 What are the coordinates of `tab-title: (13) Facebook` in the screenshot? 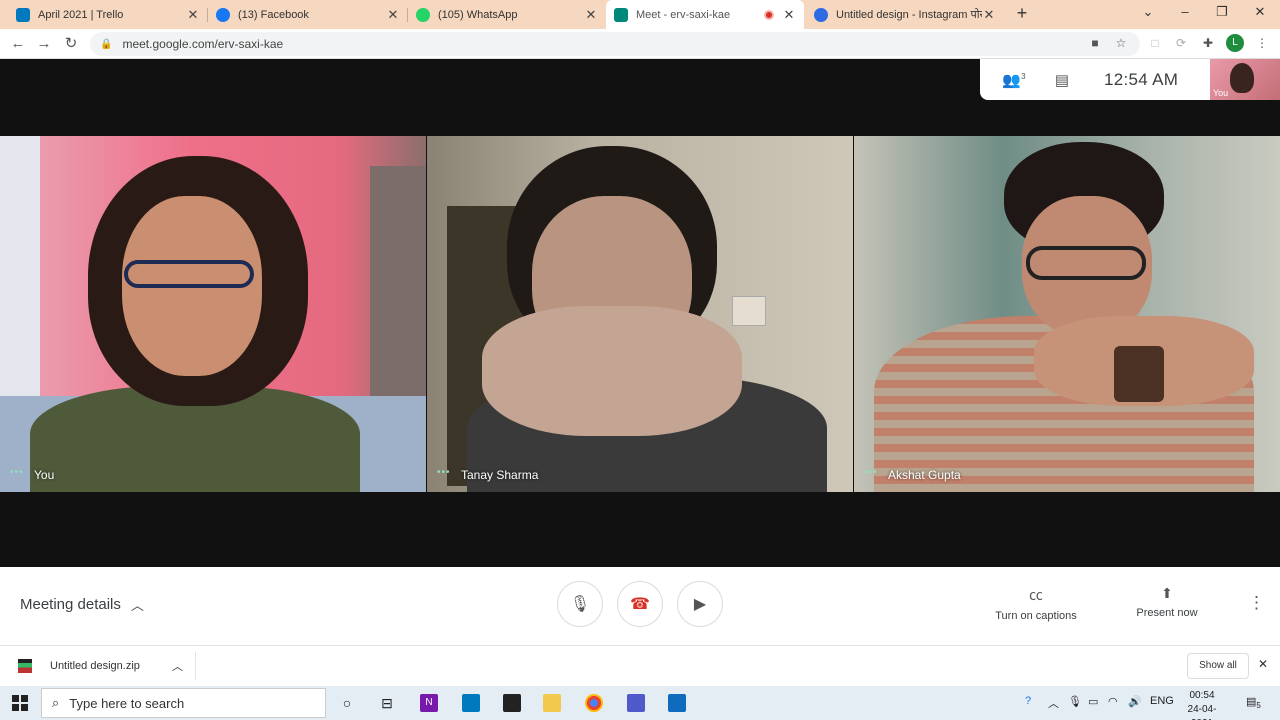 It's located at (273, 14).